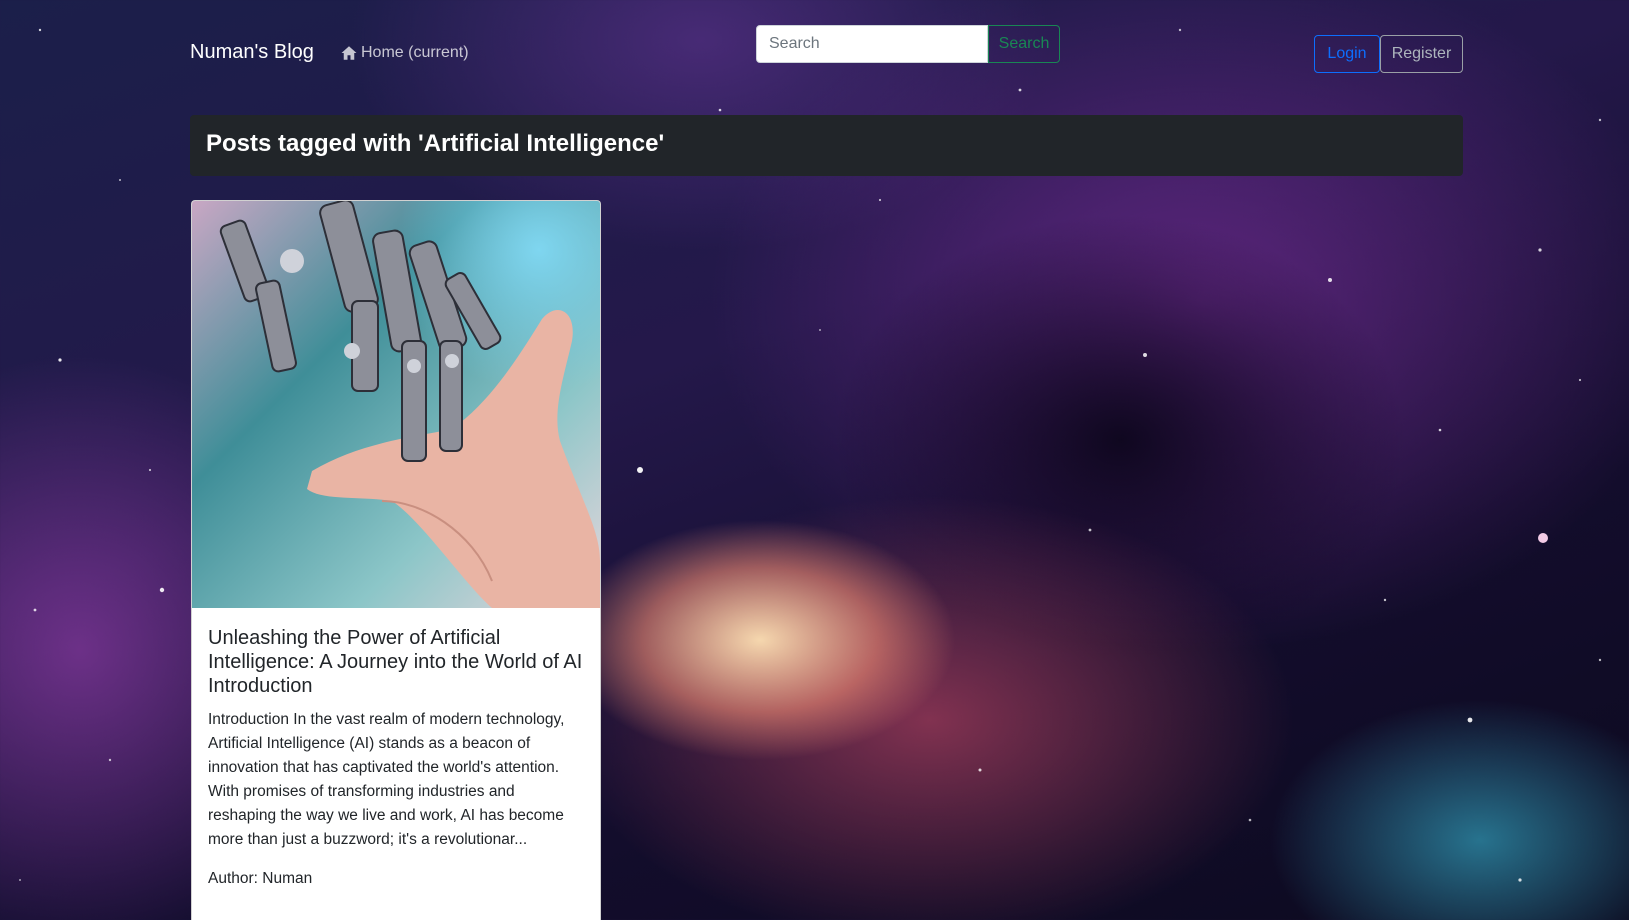 The image size is (1629, 920). What do you see at coordinates (396, 404) in the screenshot?
I see `post-image` at bounding box center [396, 404].